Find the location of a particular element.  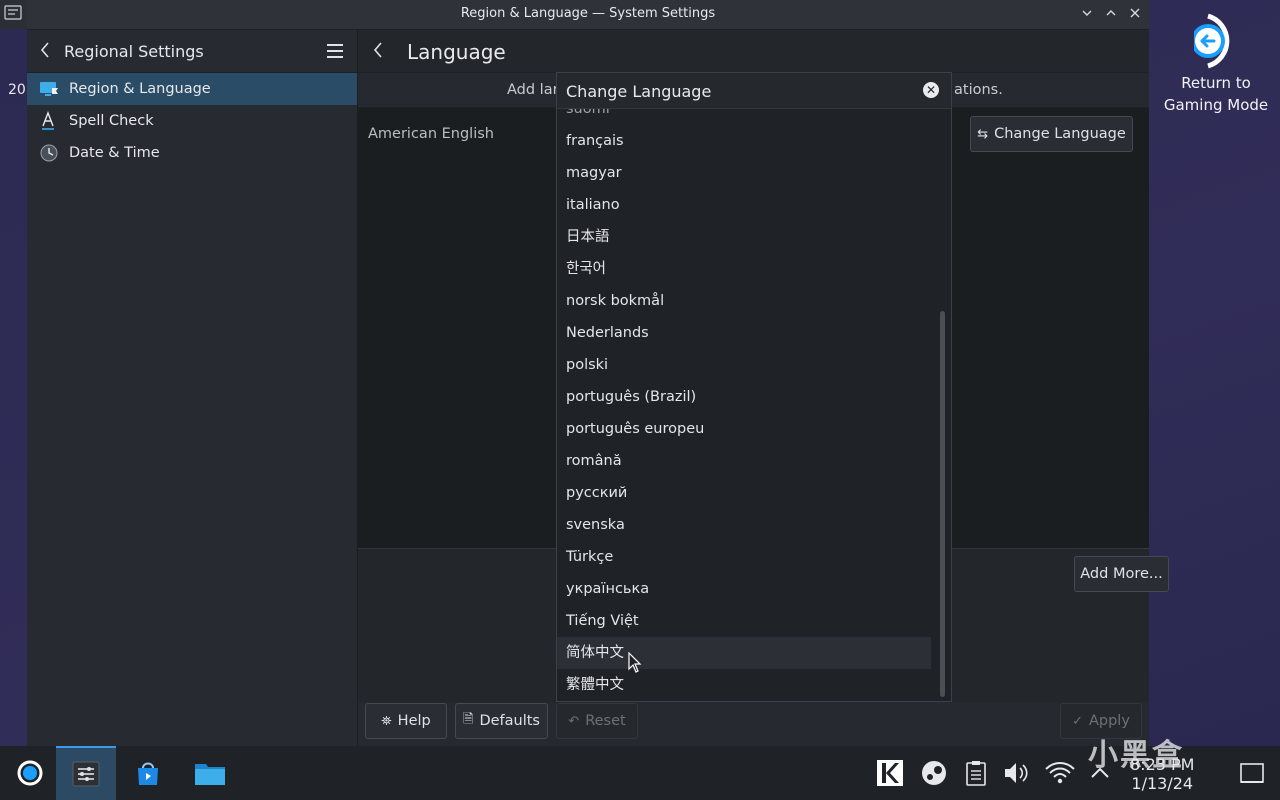

reset-label: Reset is located at coordinates (605, 721).